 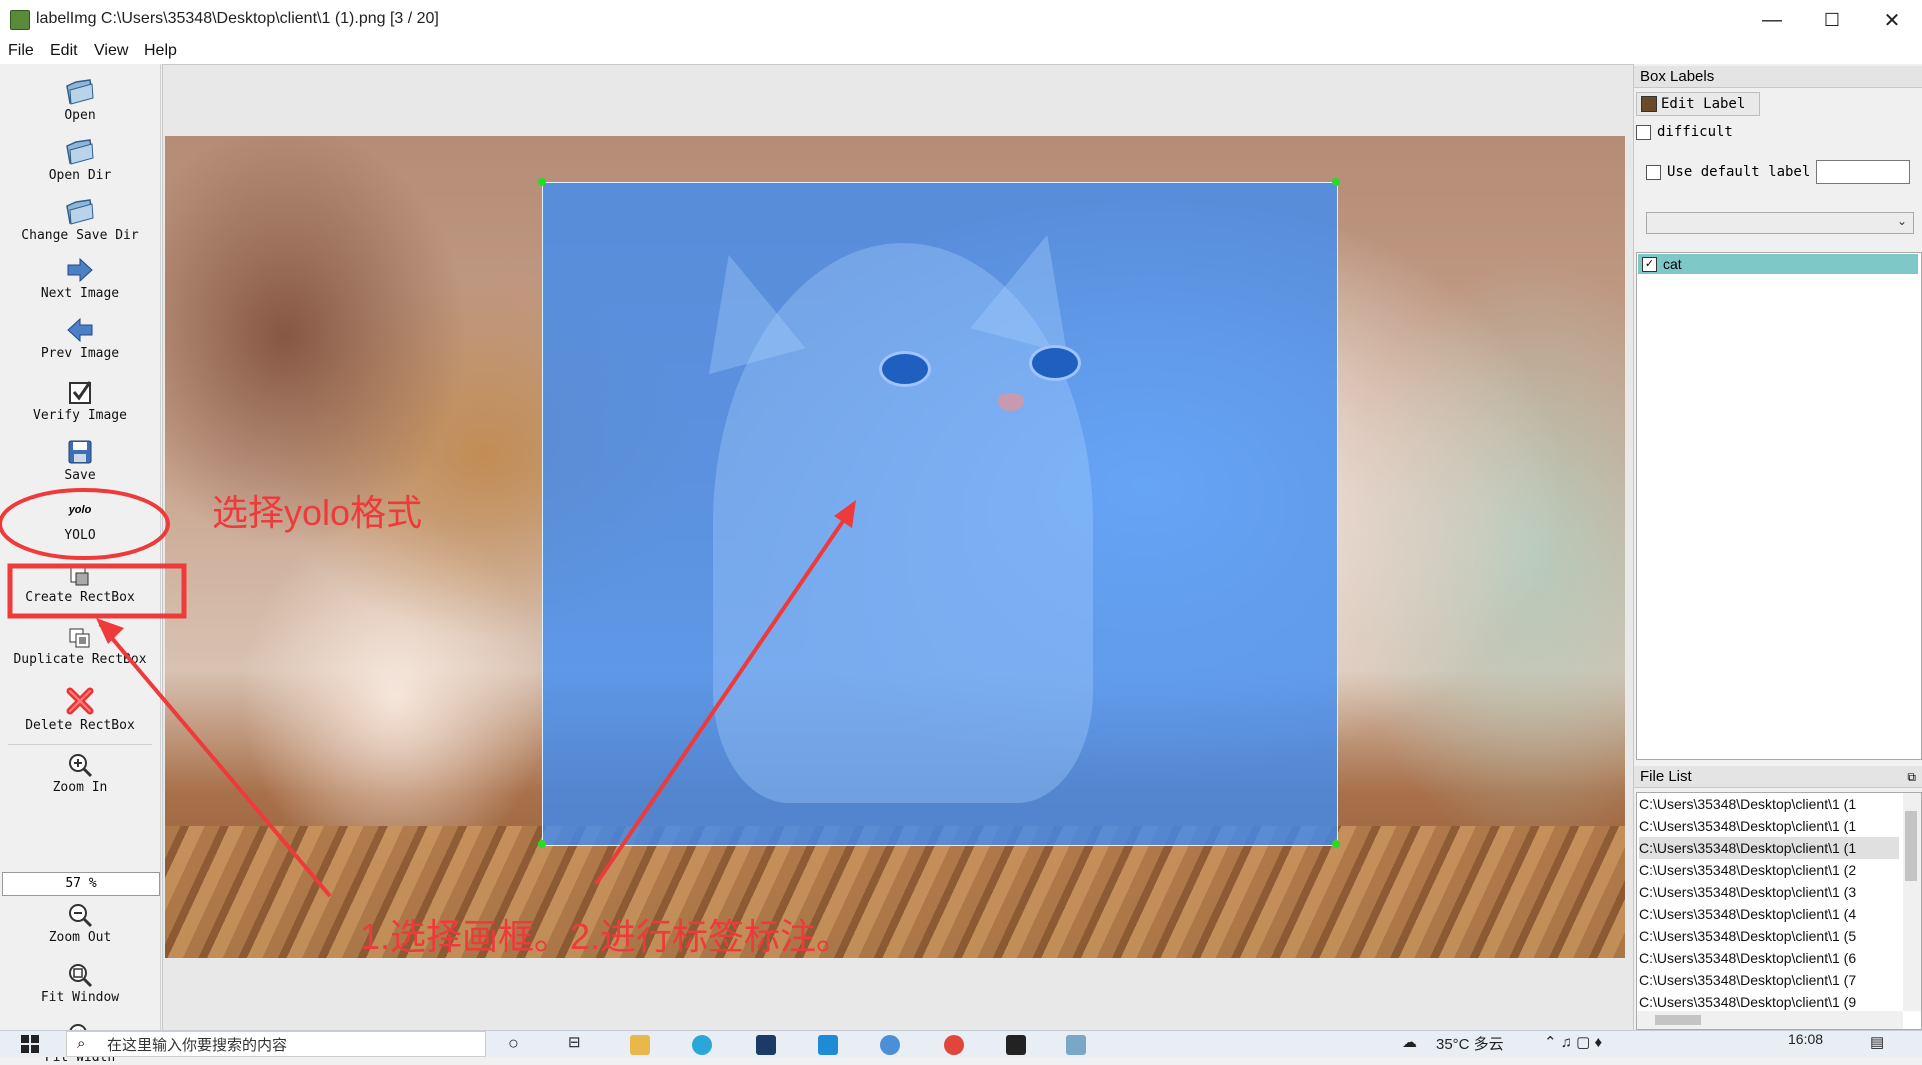 I want to click on checked-icon: ✓, so click(x=1649, y=264).